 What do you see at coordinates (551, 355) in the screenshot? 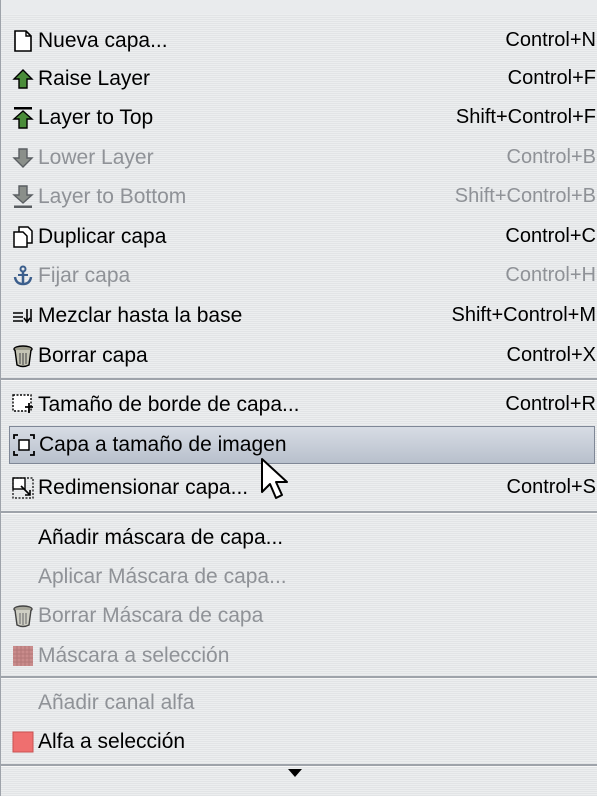
I see `menu-item-accelerator: Control+X` at bounding box center [551, 355].